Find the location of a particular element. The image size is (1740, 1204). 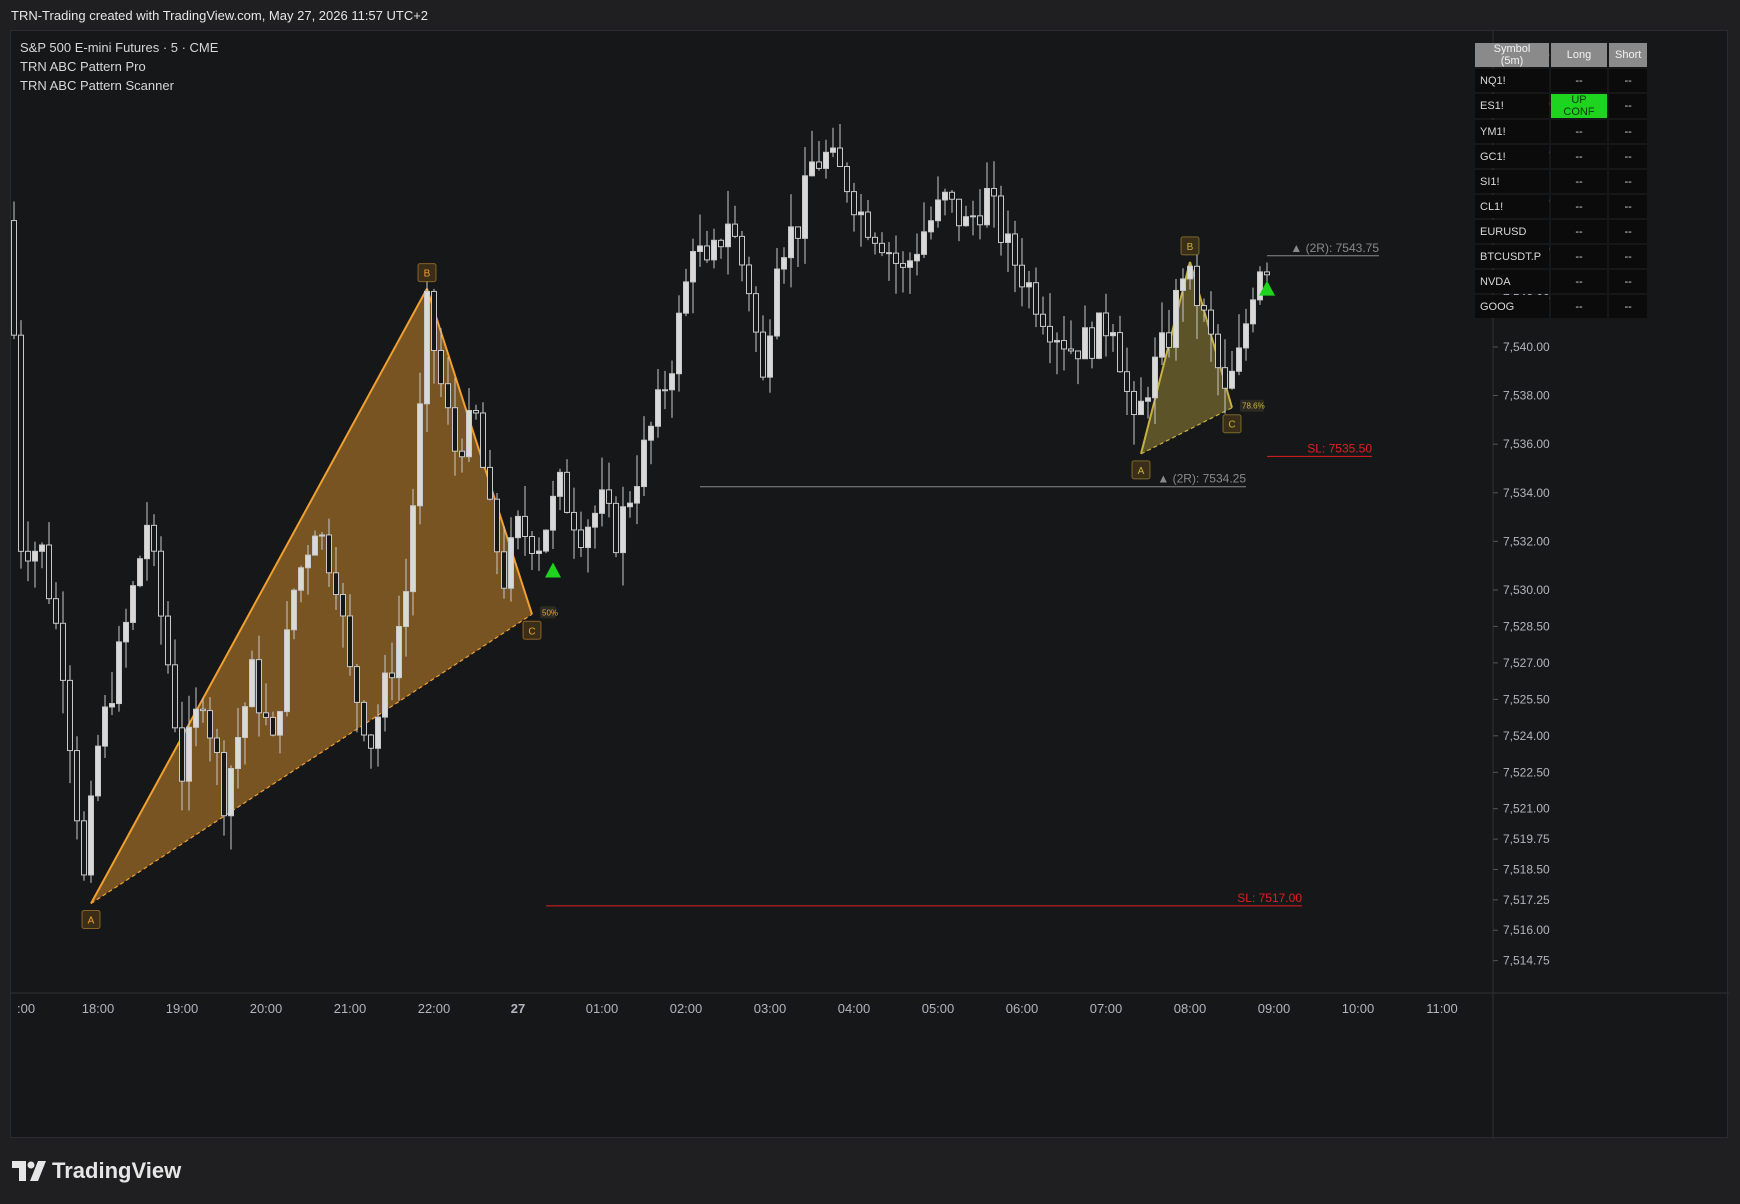

stop-loss-2-label: SL: 7535.50 is located at coordinates (1339, 448).